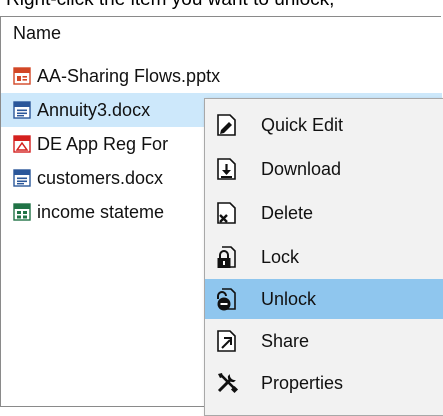 The image size is (443, 416). What do you see at coordinates (302, 124) in the screenshot?
I see `menu-label: Quick Edit` at bounding box center [302, 124].